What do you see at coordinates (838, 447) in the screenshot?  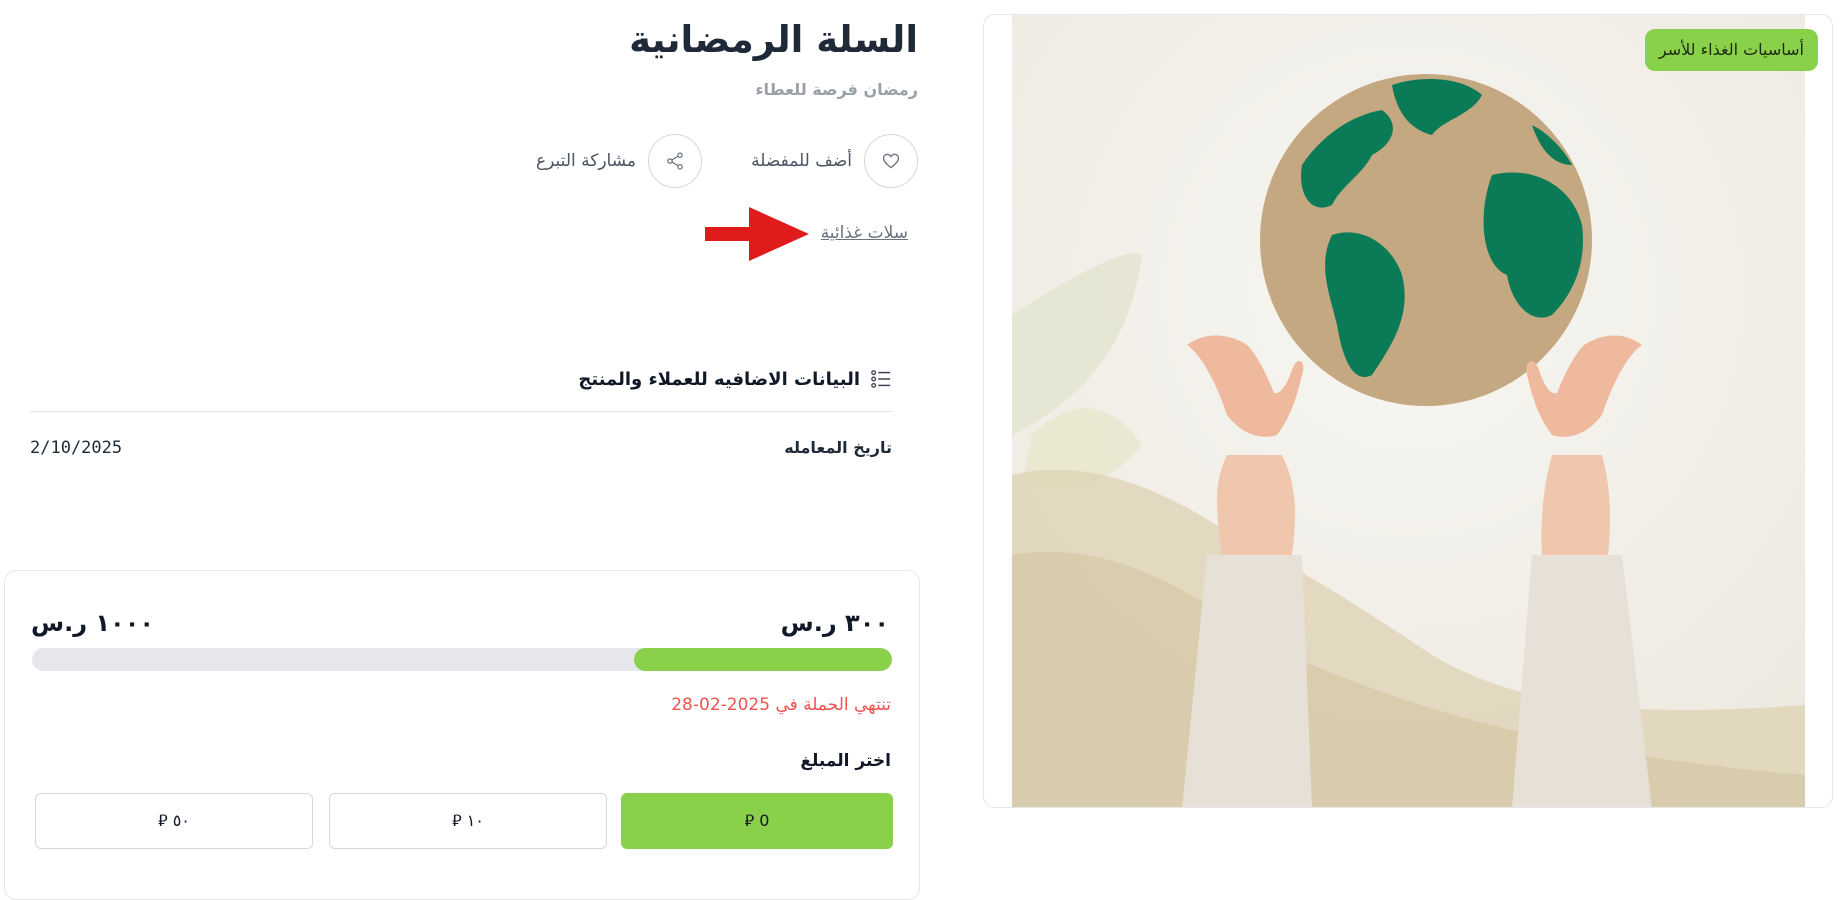 I see `transaction-date-label: تاريخ المعامله` at bounding box center [838, 447].